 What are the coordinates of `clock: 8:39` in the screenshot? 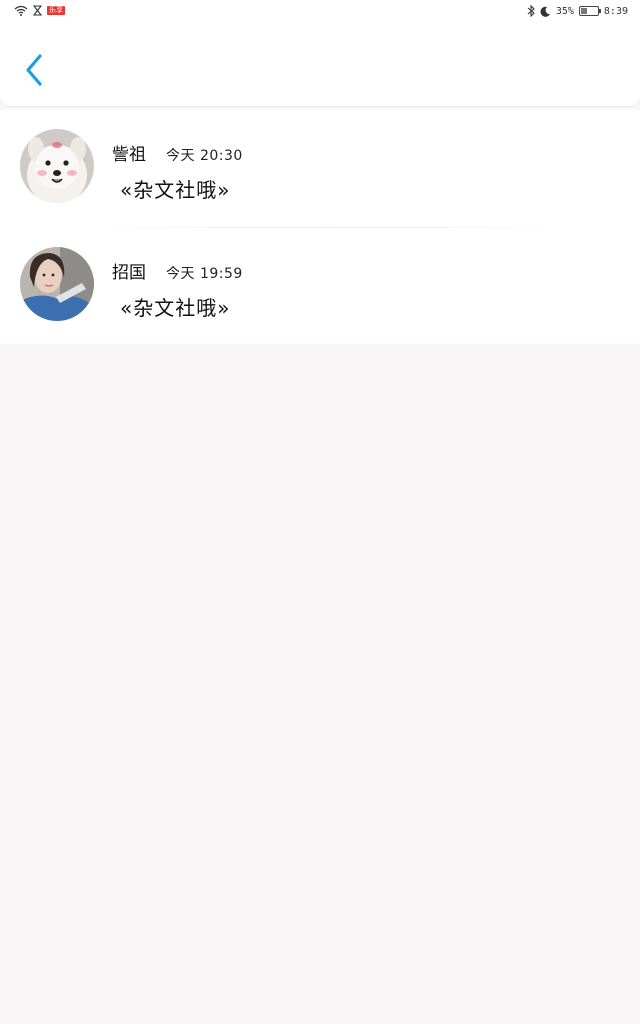 It's located at (615, 11).